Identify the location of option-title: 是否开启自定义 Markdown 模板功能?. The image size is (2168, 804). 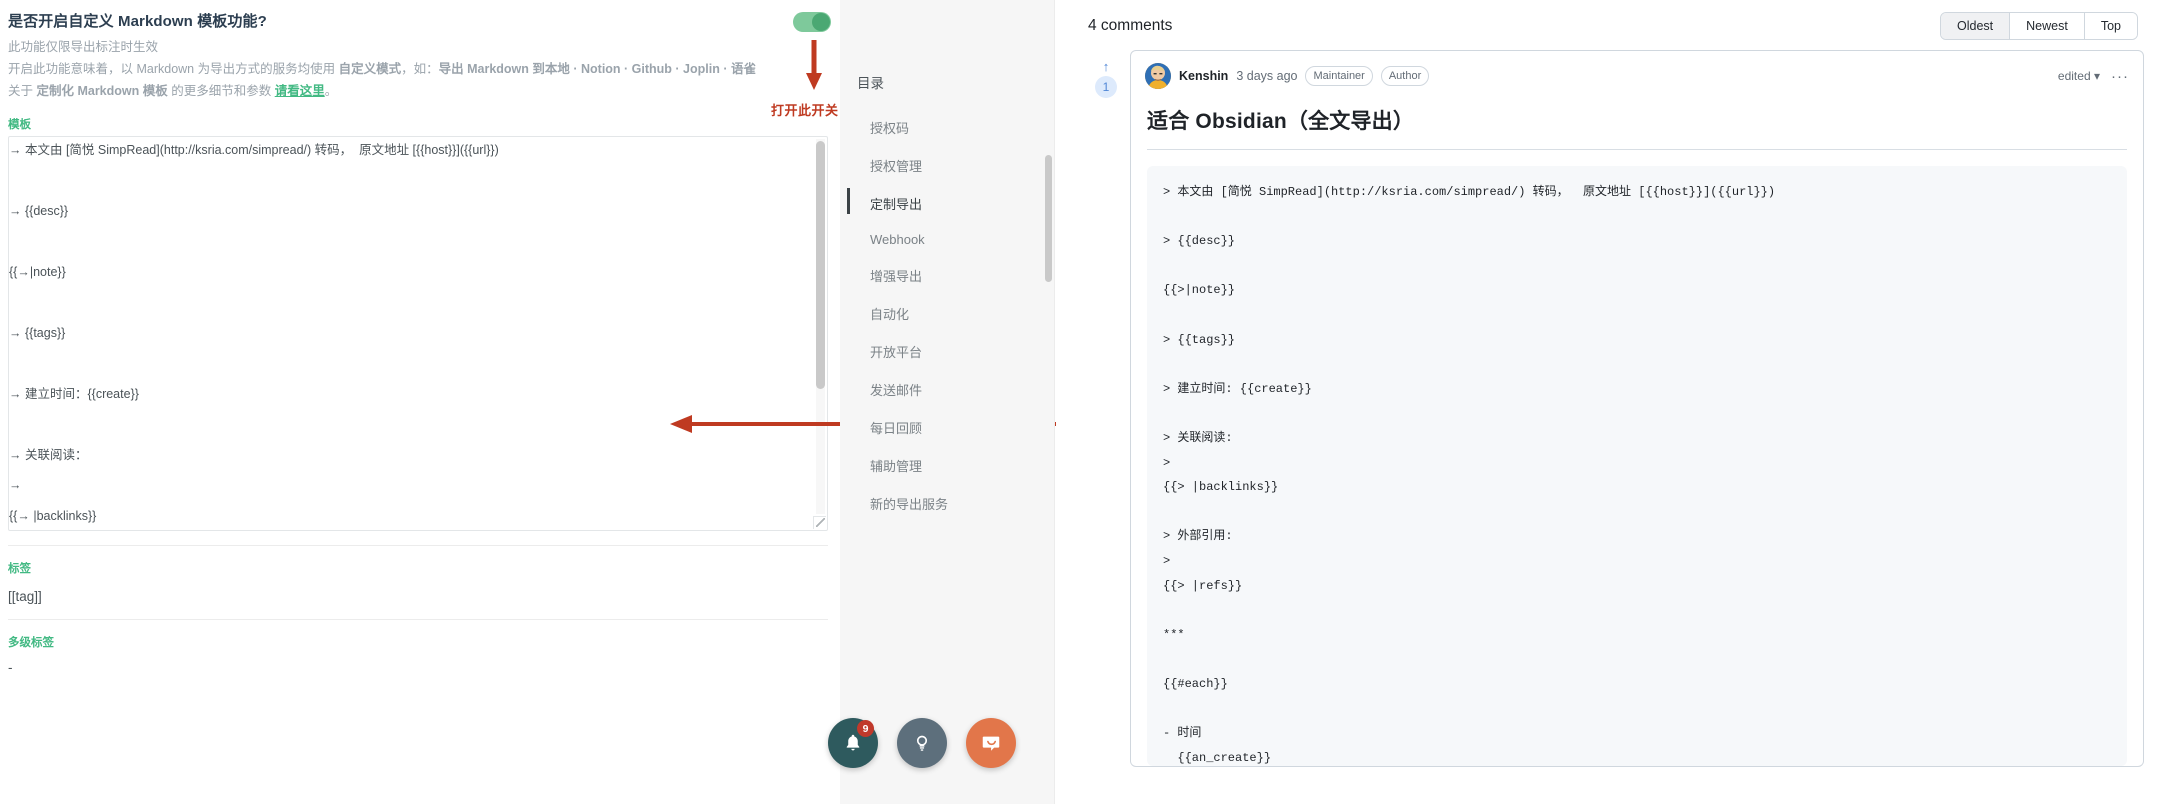
(137, 21).